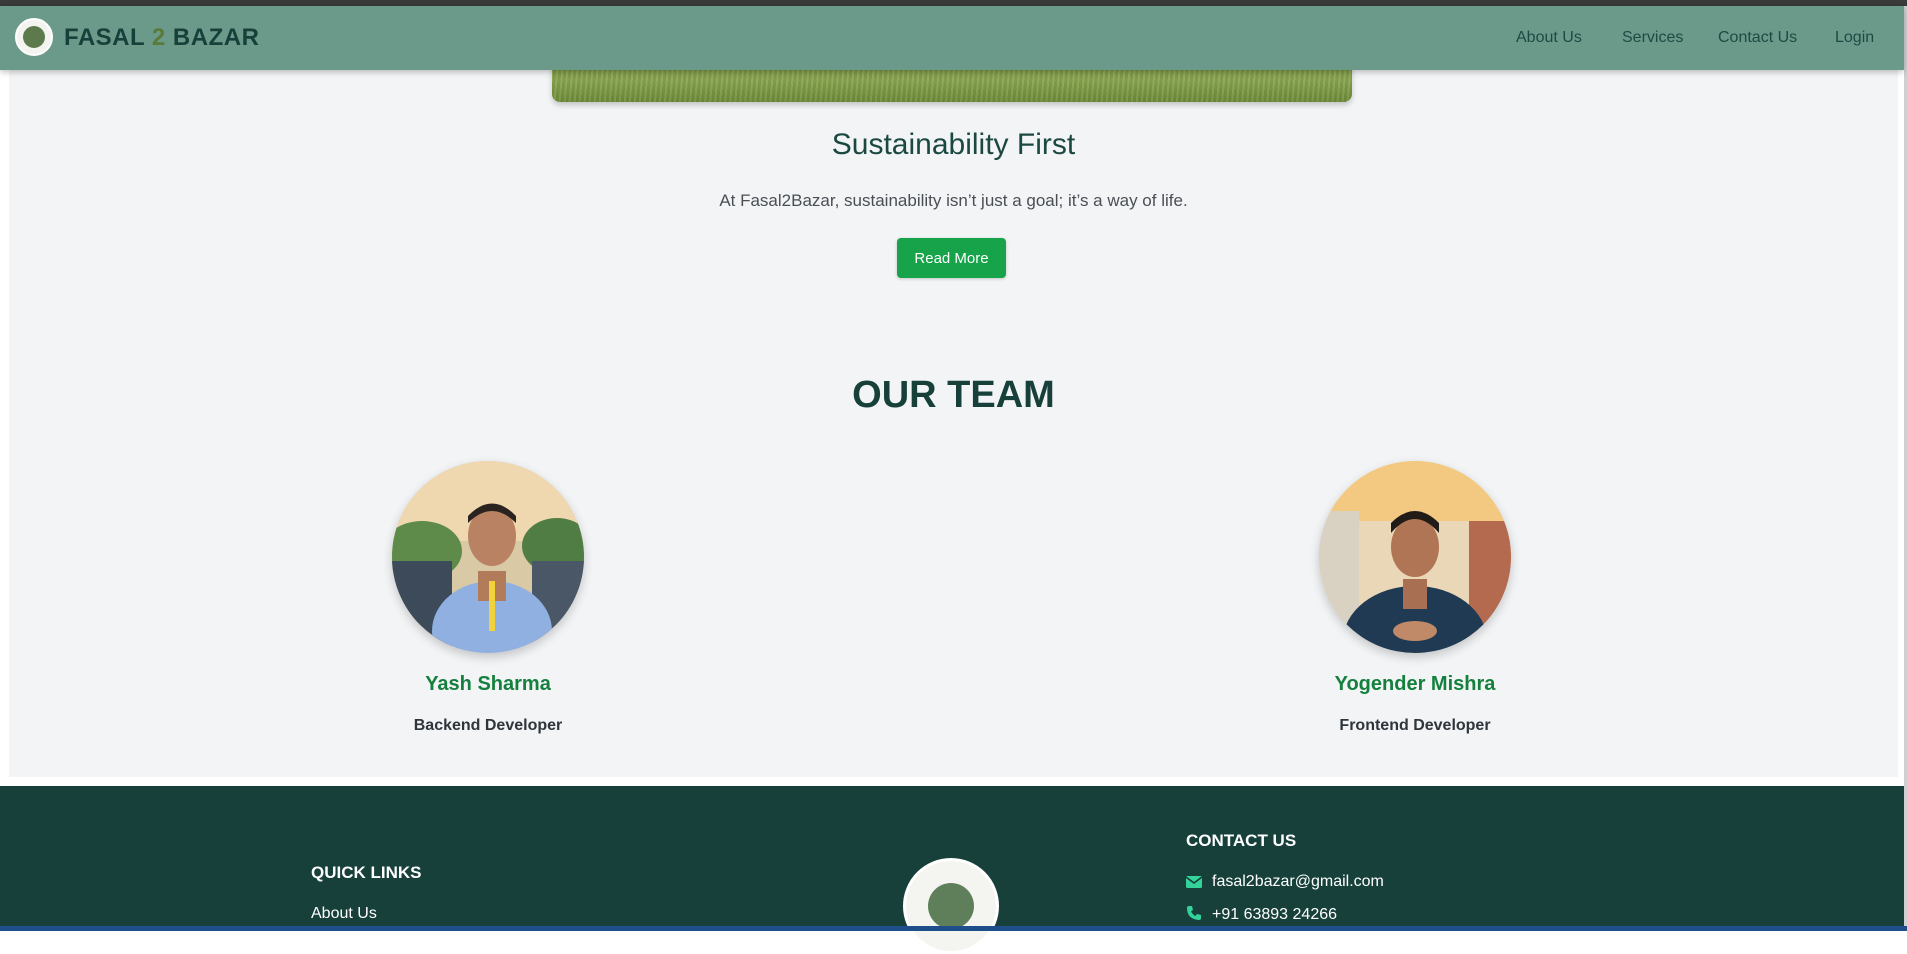 This screenshot has width=1907, height=954. I want to click on member-role: Frontend Developer, so click(1415, 725).